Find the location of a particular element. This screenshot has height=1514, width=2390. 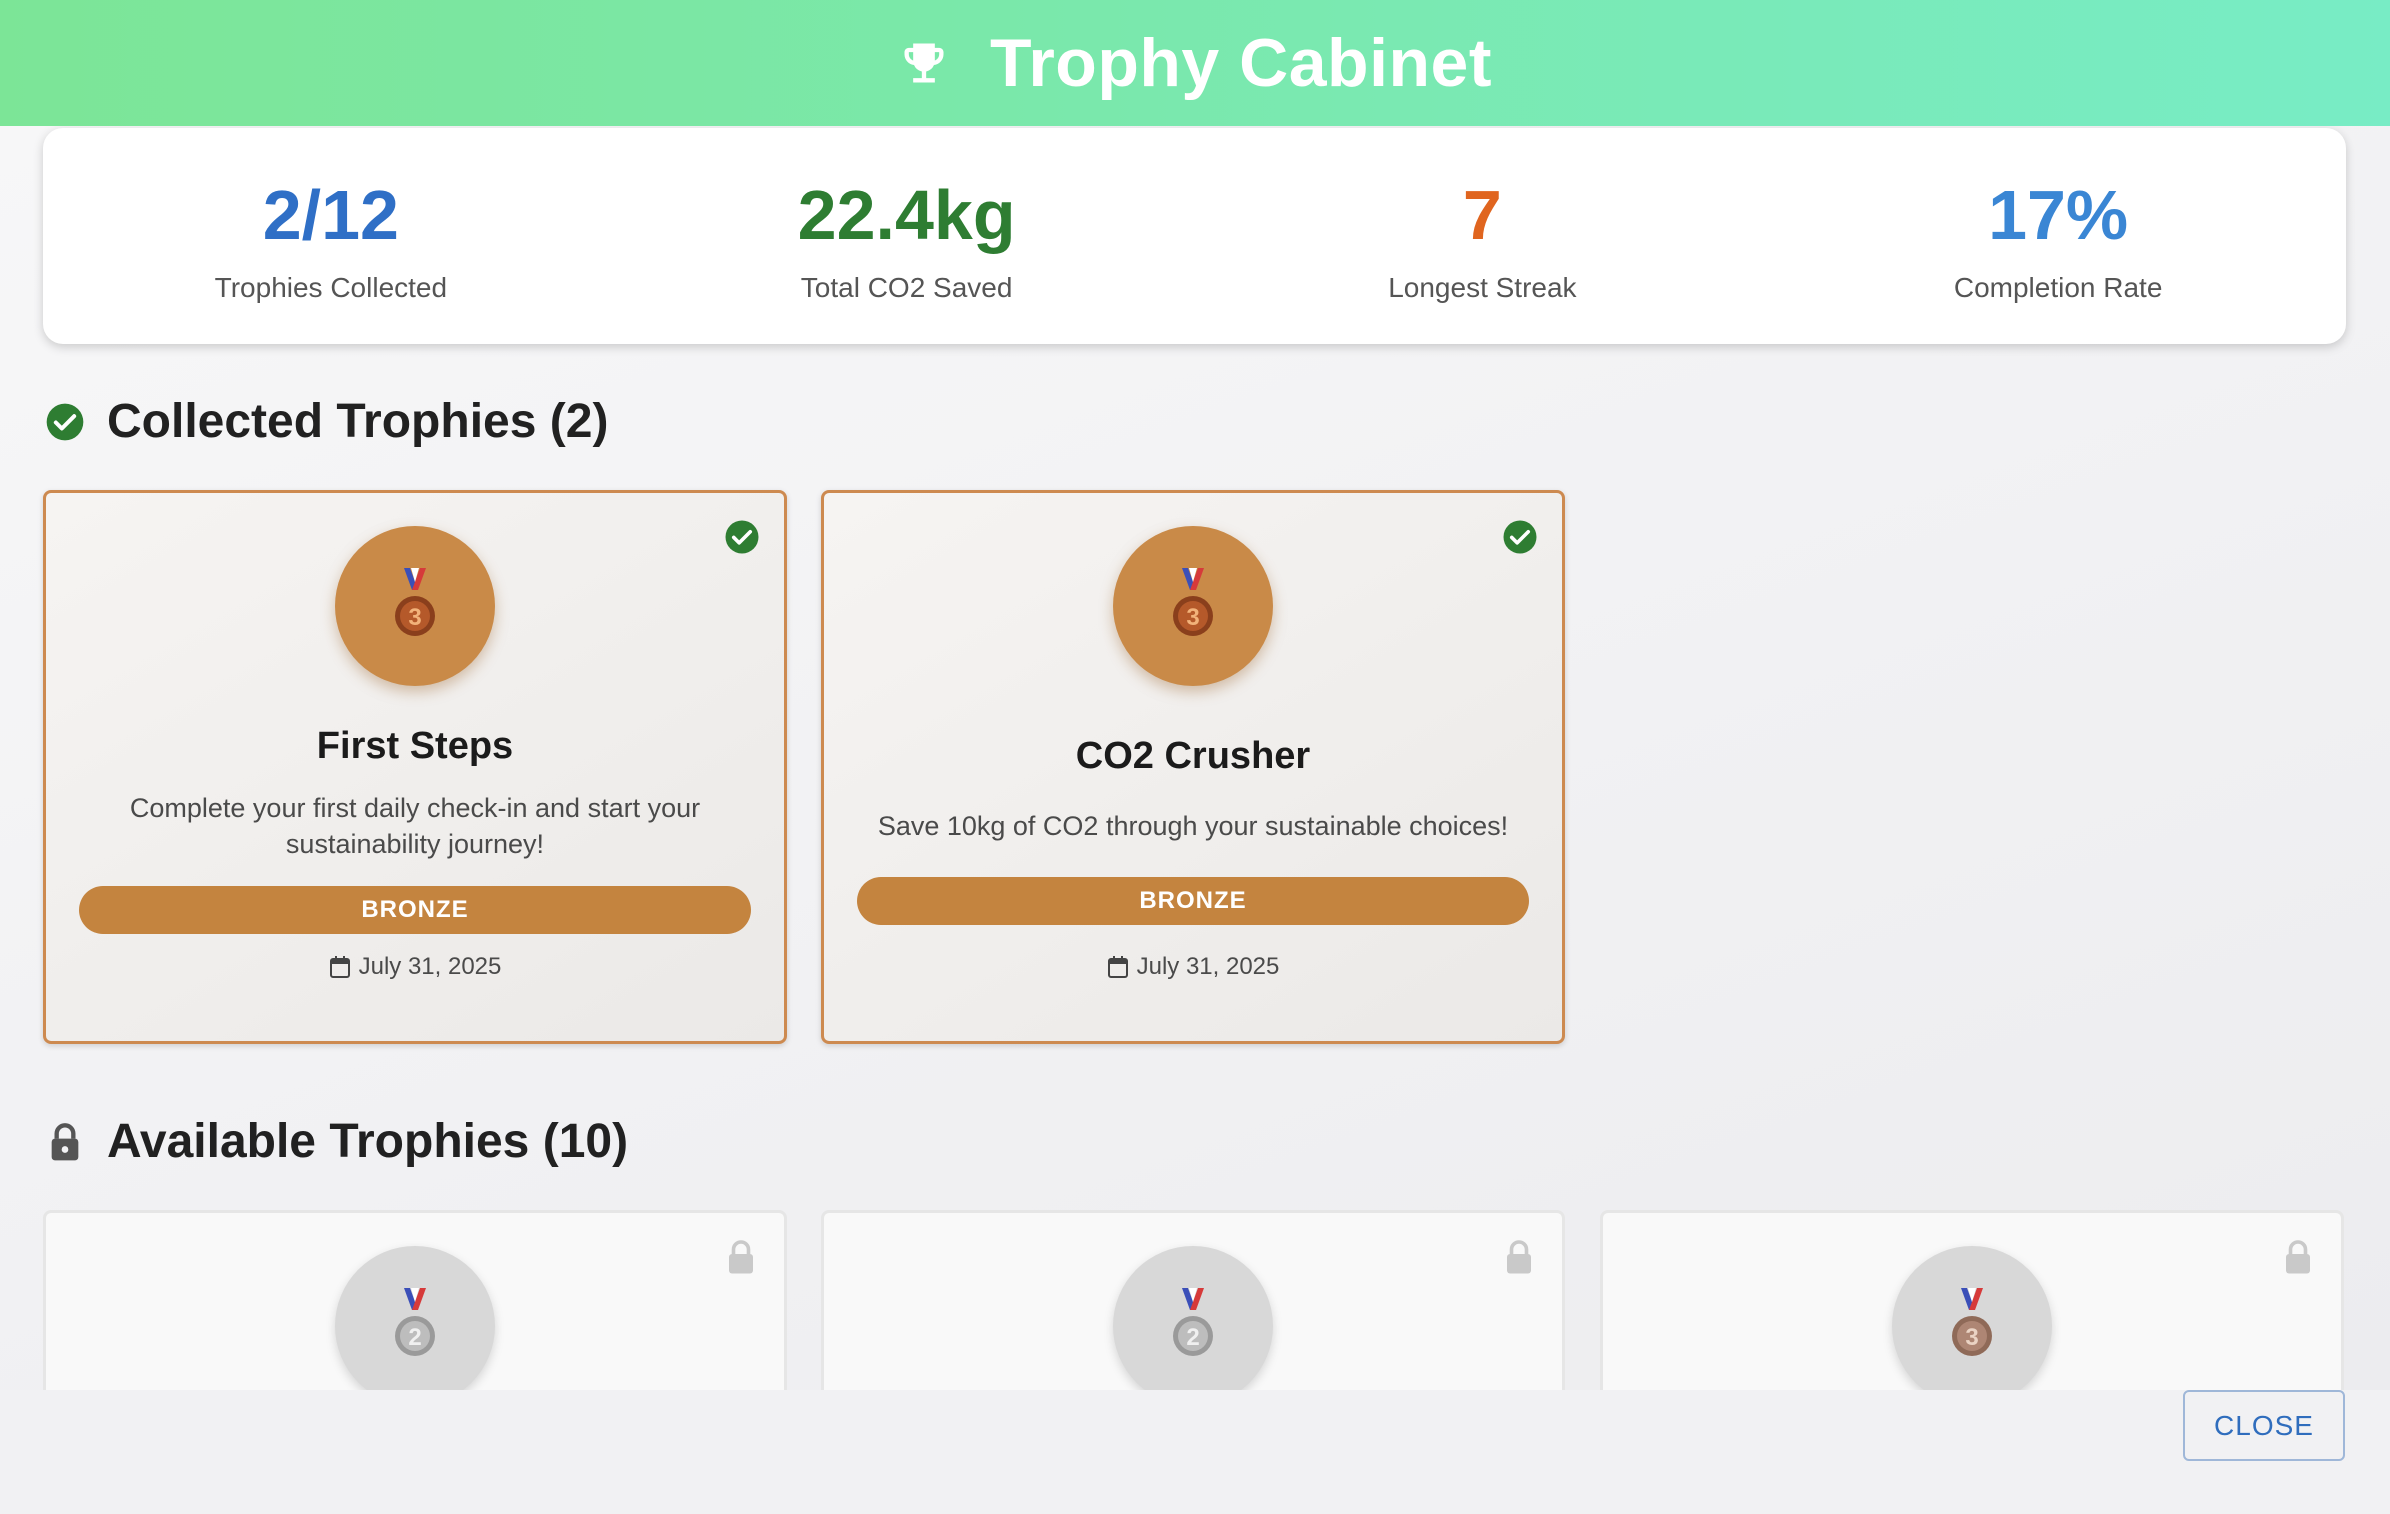

stat-value: 17% is located at coordinates (2058, 215).